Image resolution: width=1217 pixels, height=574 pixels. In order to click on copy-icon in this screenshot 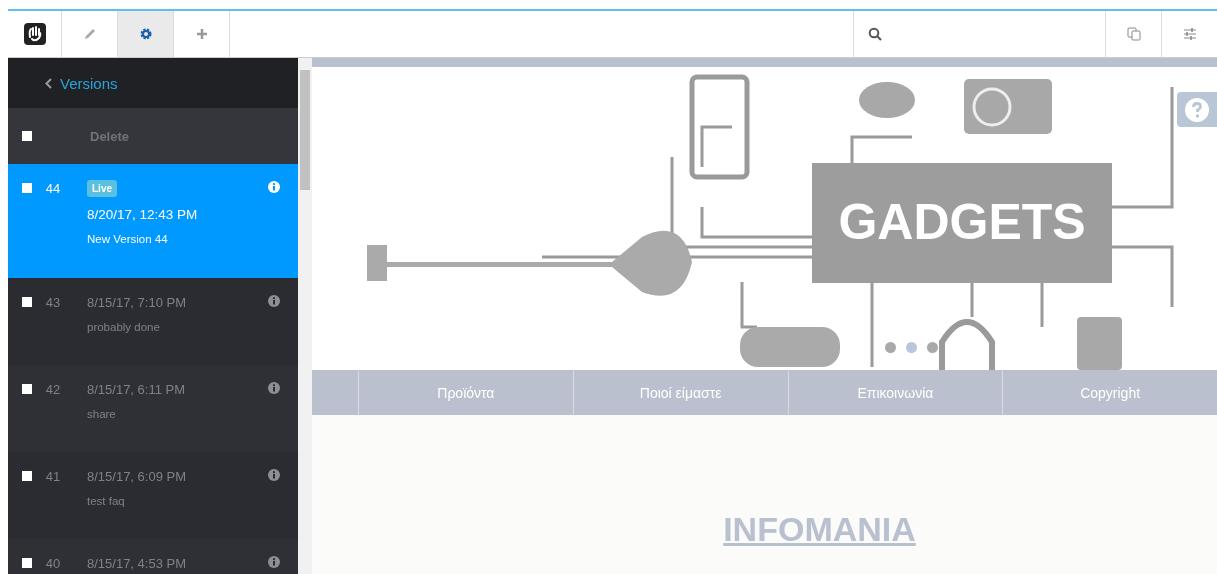, I will do `click(1133, 34)`.